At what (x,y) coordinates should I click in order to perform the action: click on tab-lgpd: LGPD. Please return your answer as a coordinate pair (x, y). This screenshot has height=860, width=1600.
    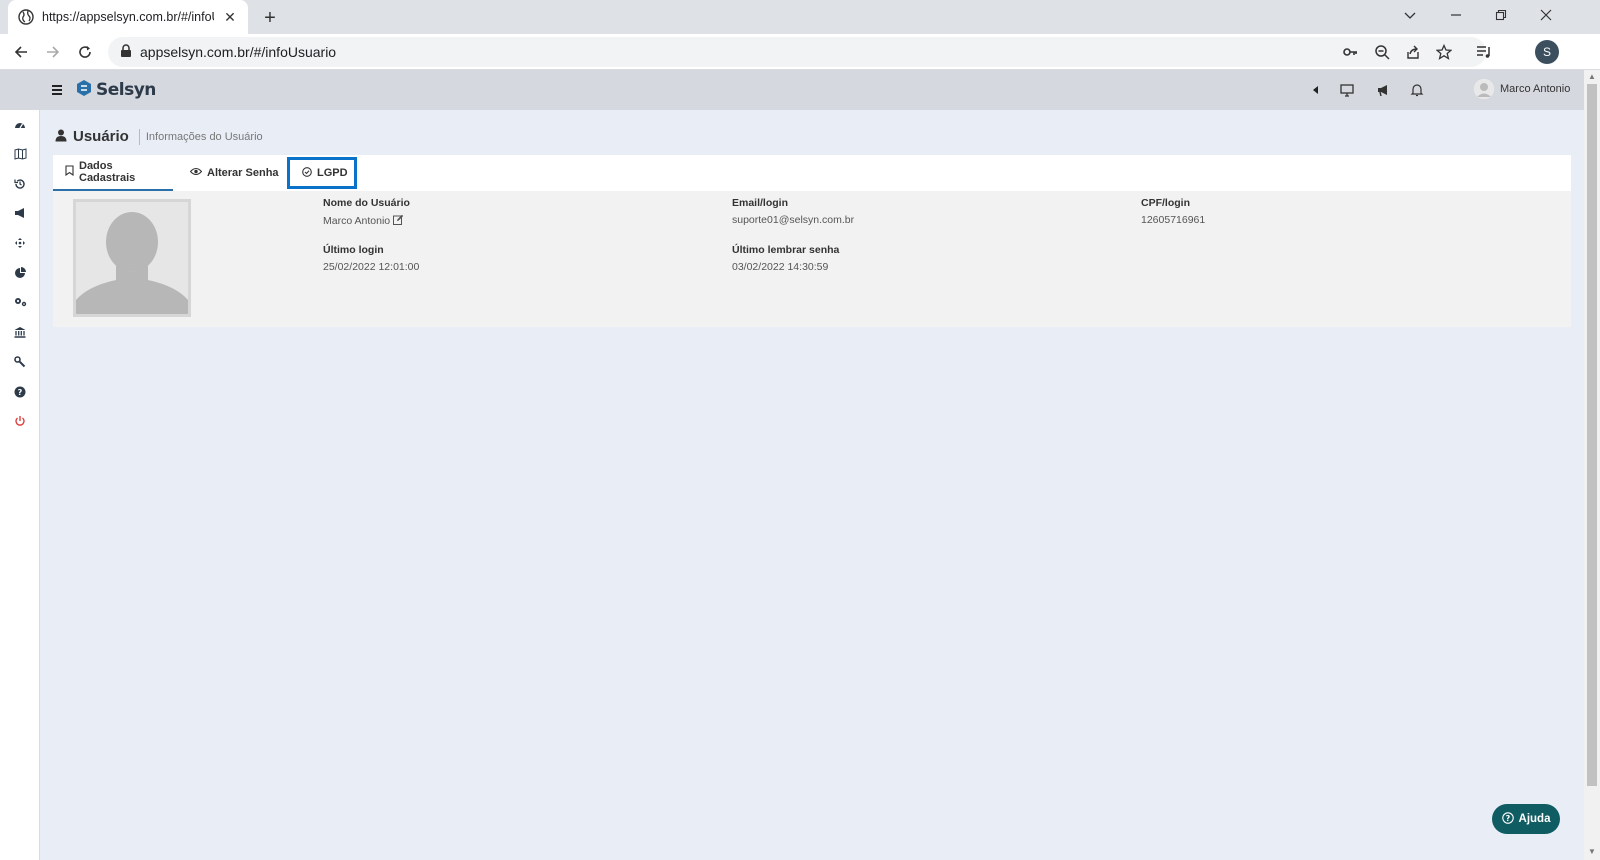
    Looking at the image, I should click on (322, 173).